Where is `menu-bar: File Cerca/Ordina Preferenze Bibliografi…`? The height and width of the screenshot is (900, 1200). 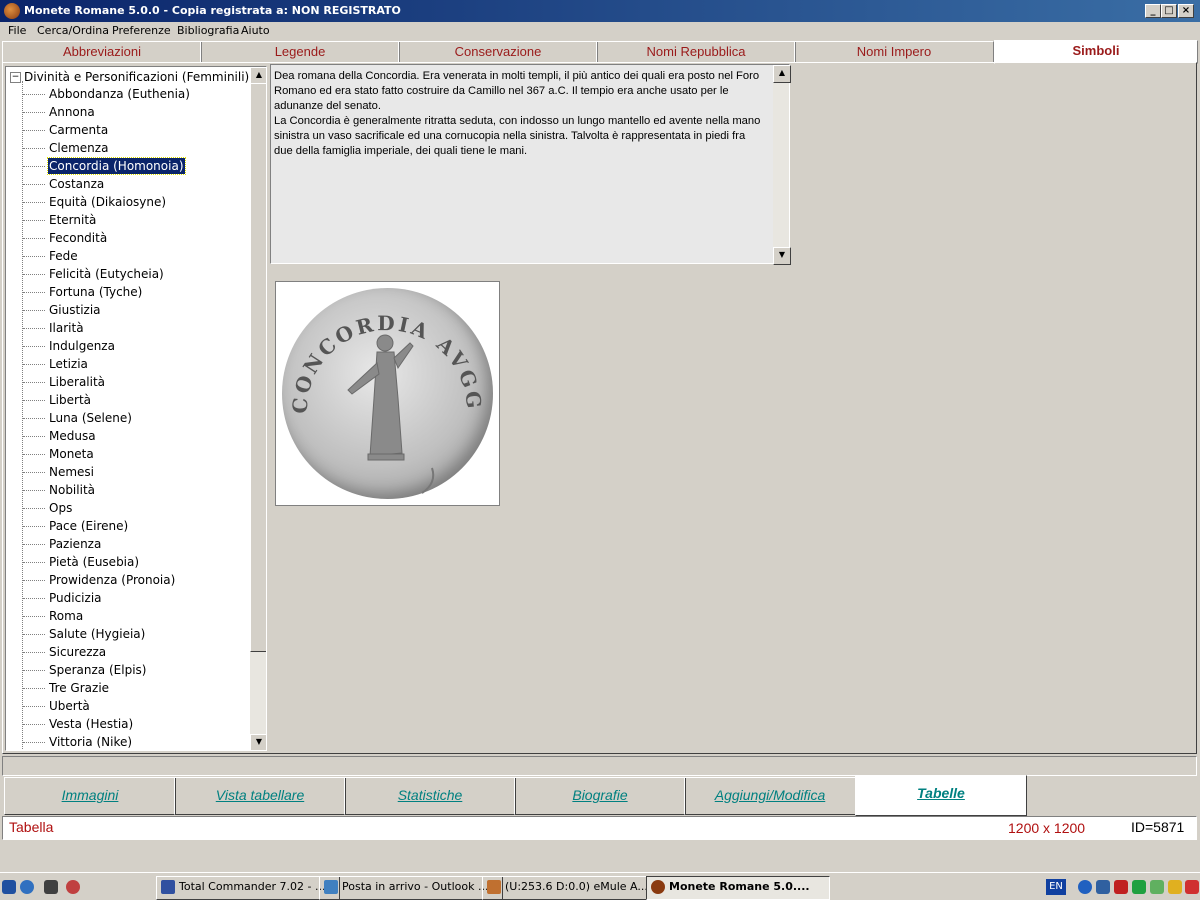 menu-bar: File Cerca/Ordina Preferenze Bibliografi… is located at coordinates (600, 31).